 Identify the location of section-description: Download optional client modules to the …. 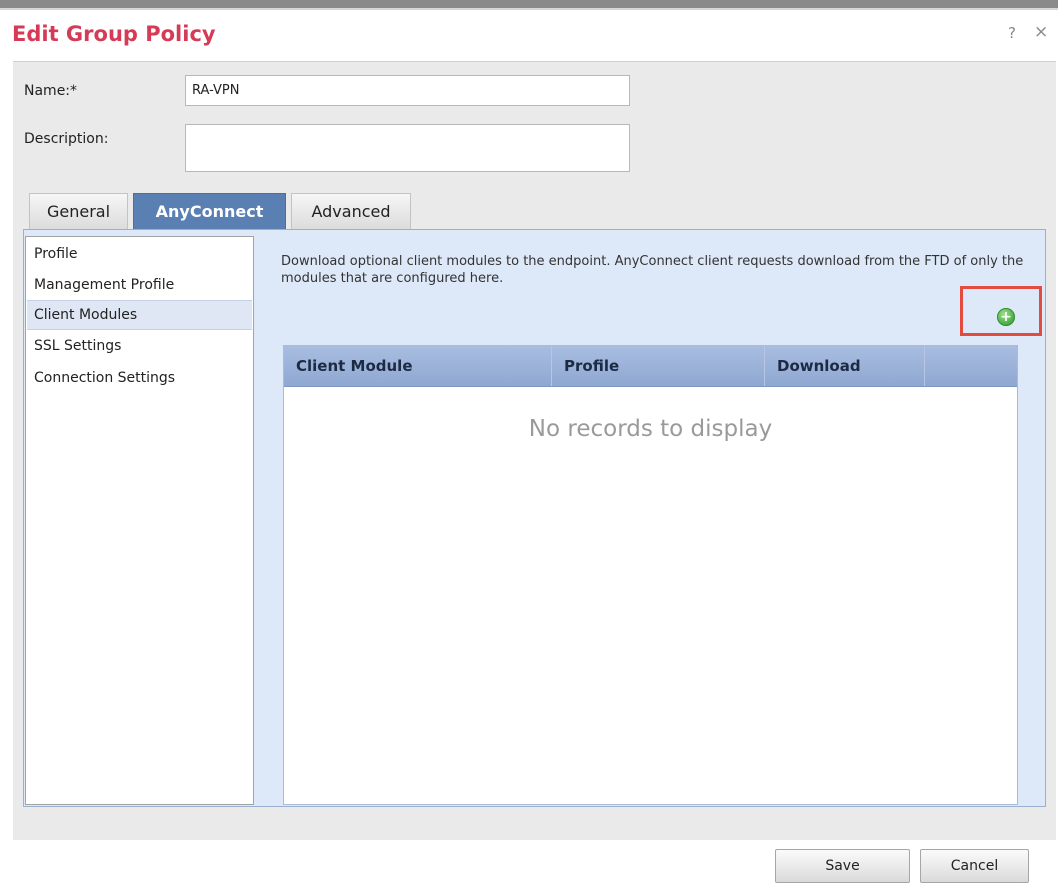
(652, 270).